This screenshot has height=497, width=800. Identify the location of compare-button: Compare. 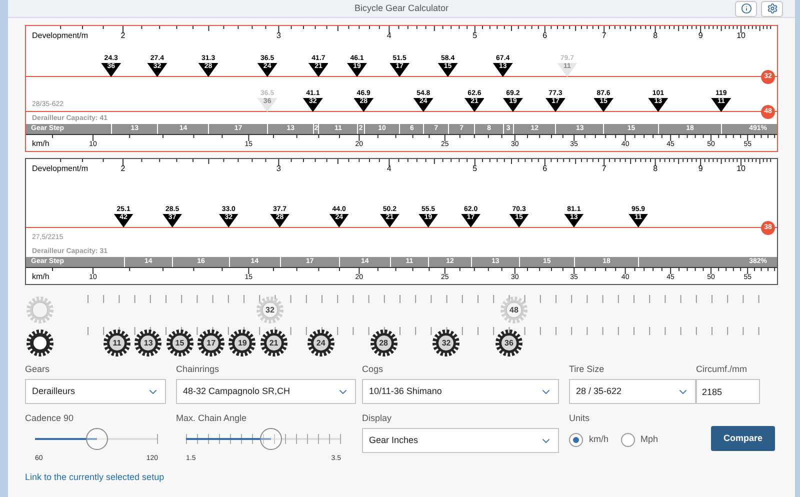
(743, 438).